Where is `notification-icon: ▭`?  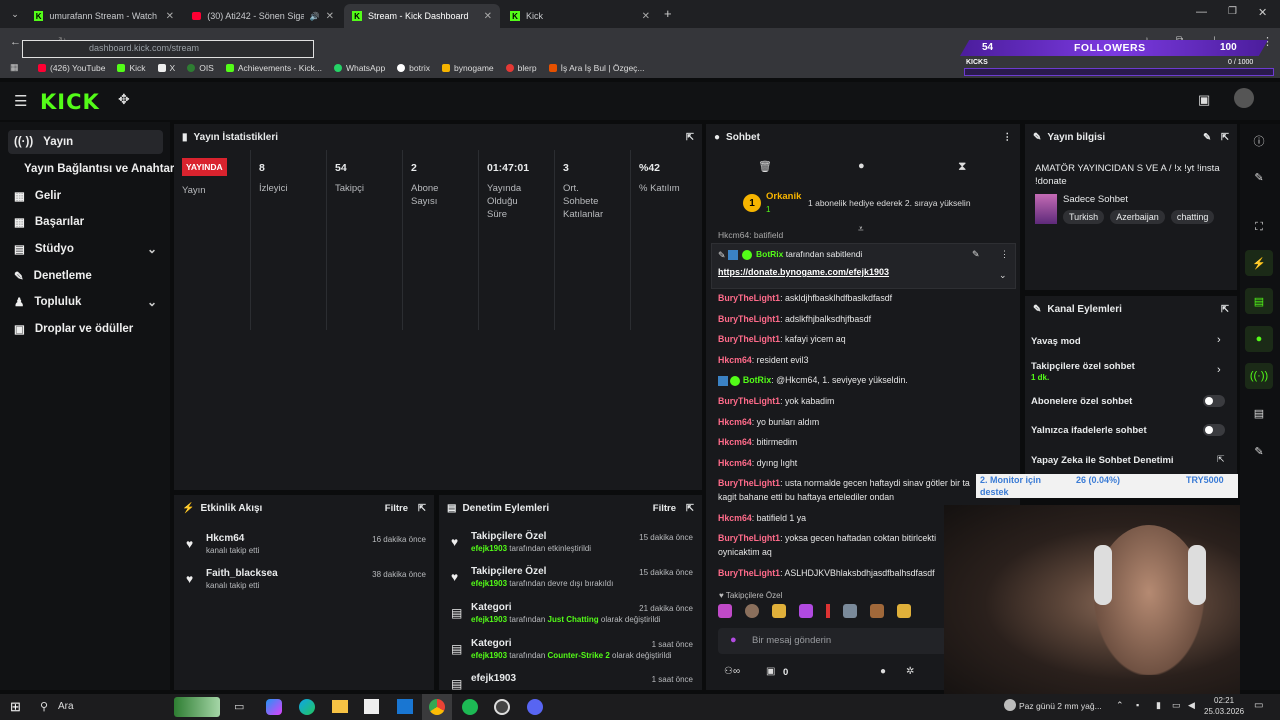 notification-icon: ▭ is located at coordinates (1258, 705).